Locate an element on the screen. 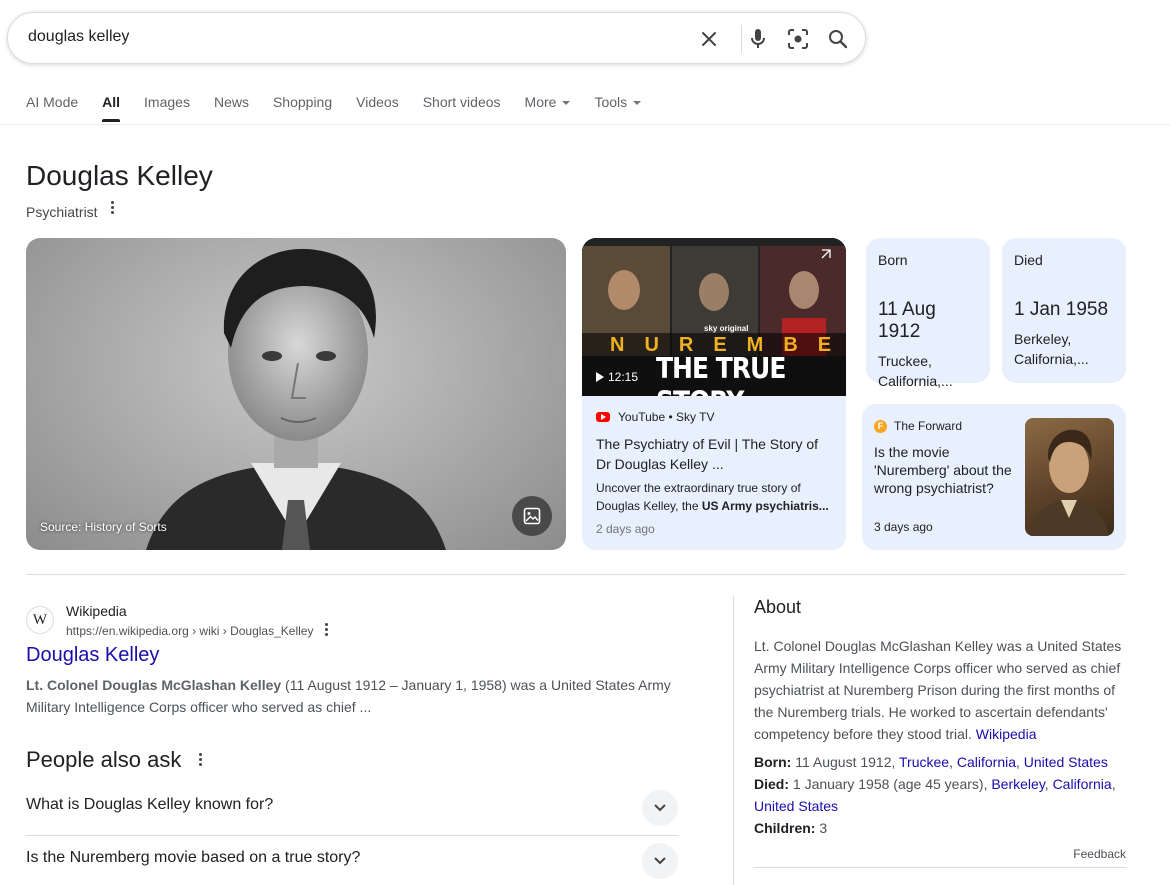  tab-images: Images is located at coordinates (167, 109).